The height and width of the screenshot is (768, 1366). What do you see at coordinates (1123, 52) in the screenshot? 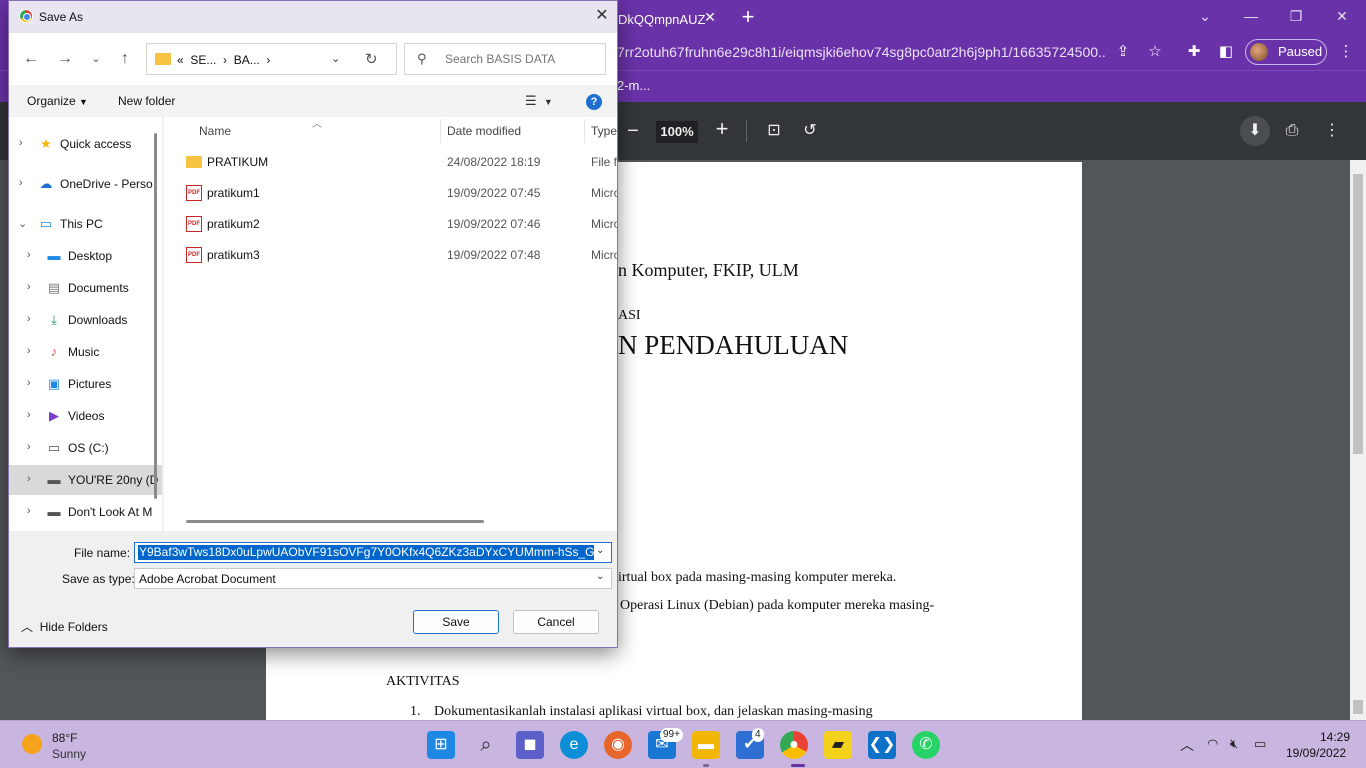
I see `share-icon: ⇪` at bounding box center [1123, 52].